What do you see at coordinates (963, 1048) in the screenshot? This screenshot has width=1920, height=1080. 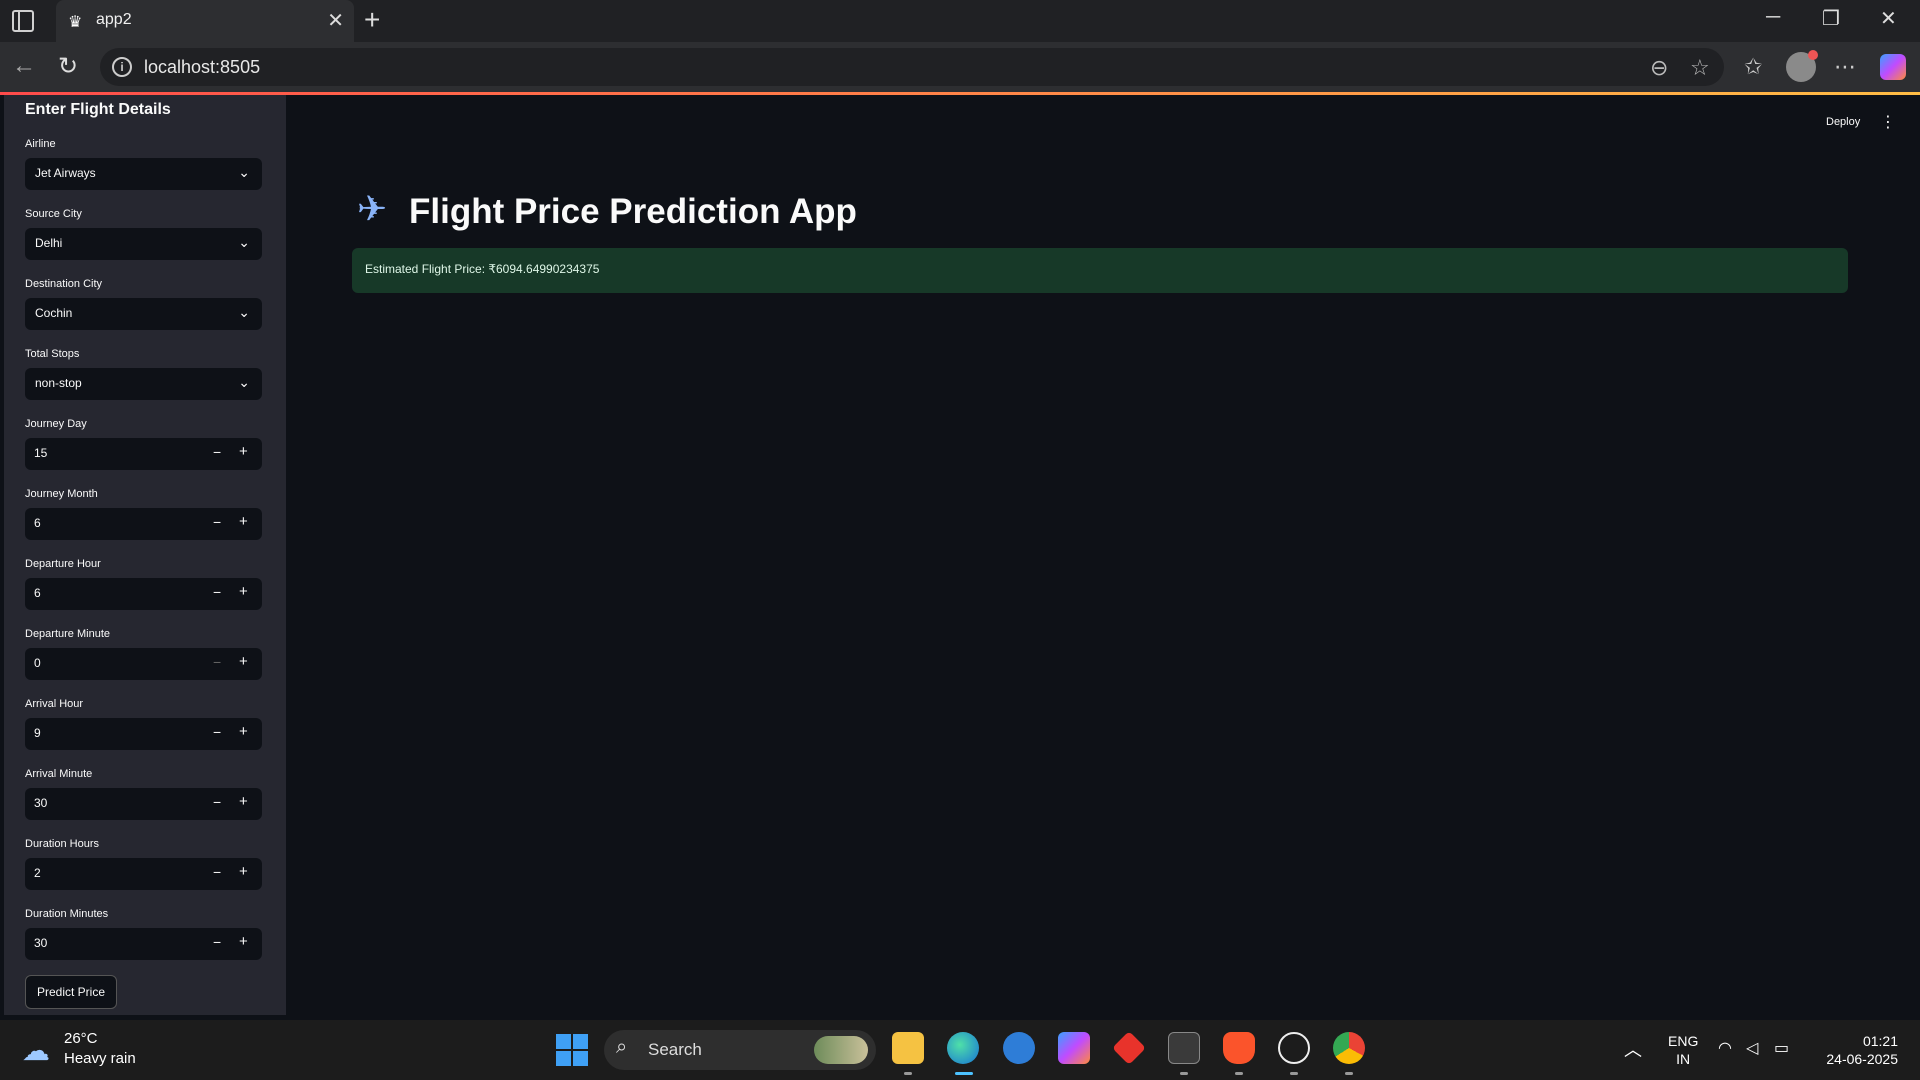 I see `edge-browser-icon` at bounding box center [963, 1048].